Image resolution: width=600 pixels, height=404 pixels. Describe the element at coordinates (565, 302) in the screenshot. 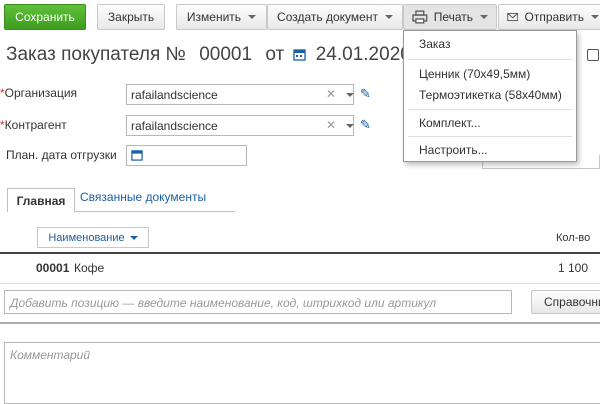

I see `reference-button: Справочни` at that location.